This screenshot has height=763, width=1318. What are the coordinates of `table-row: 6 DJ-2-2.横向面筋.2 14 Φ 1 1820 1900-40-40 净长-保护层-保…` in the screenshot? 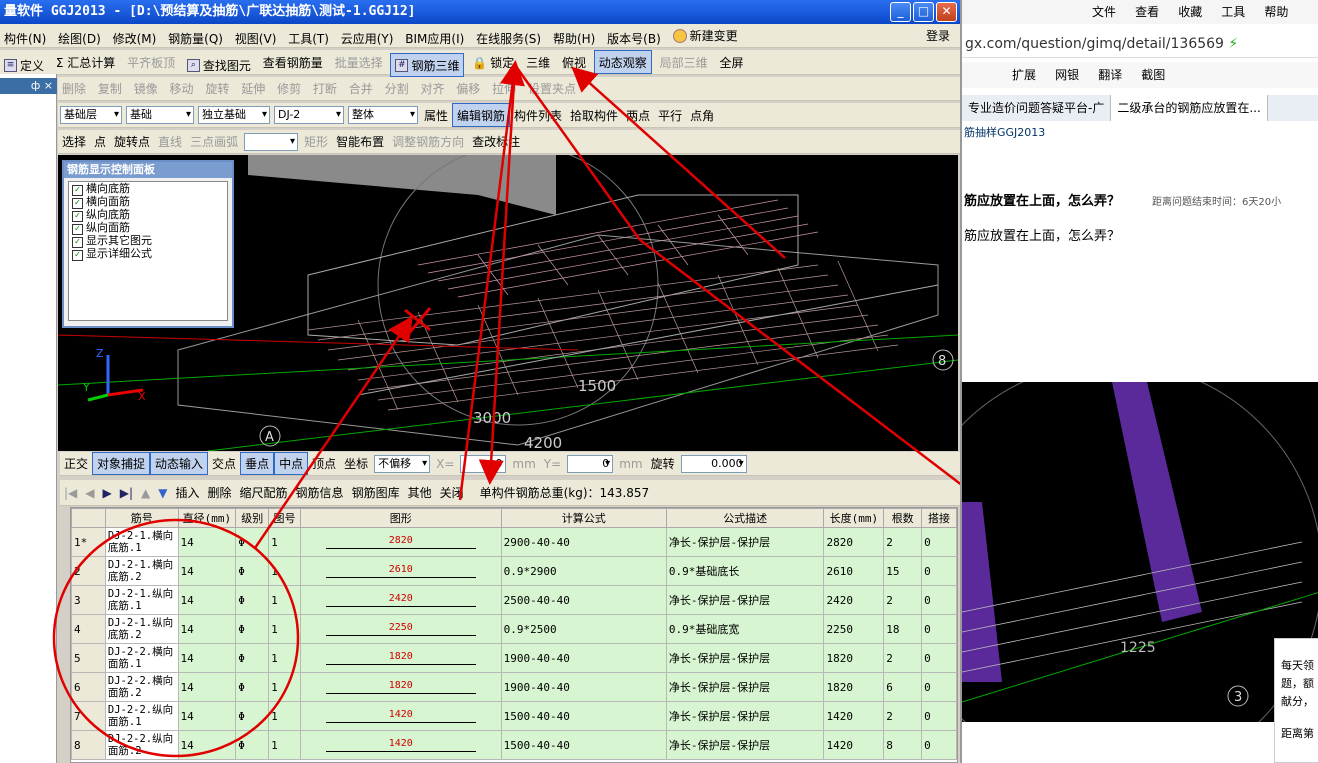 It's located at (514, 687).